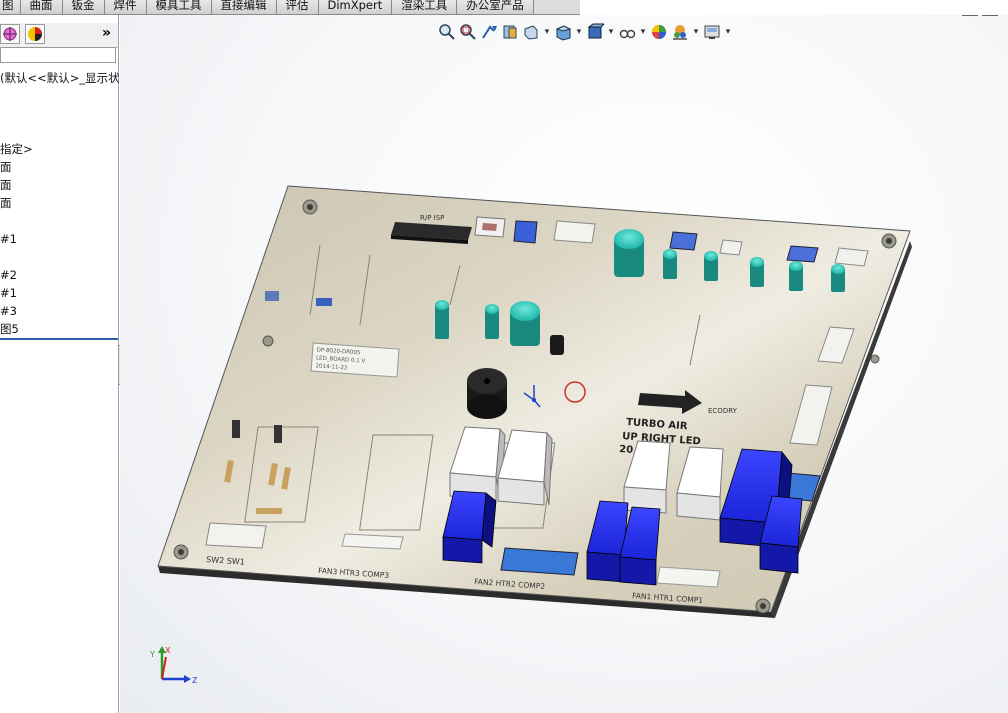 The image size is (1008, 713). What do you see at coordinates (244, 7) in the screenshot?
I see `tab-direct-editing: 直接编辑` at bounding box center [244, 7].